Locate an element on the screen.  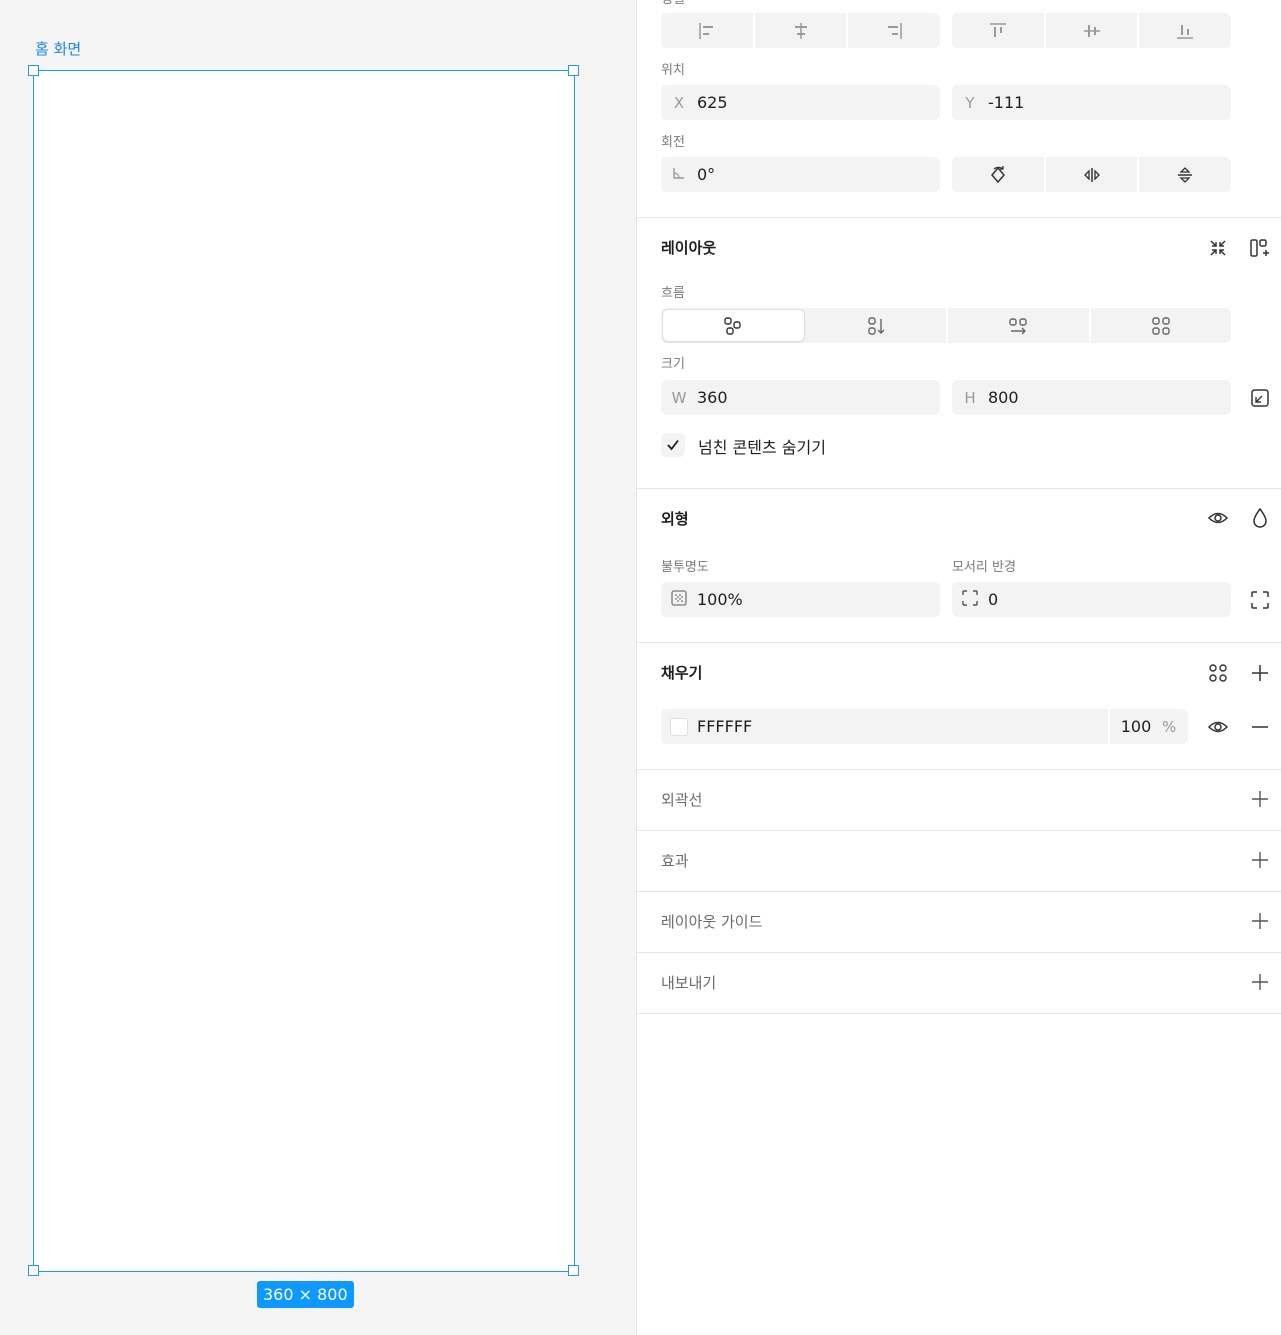
size-badge: 360 × 800 is located at coordinates (305, 1294).